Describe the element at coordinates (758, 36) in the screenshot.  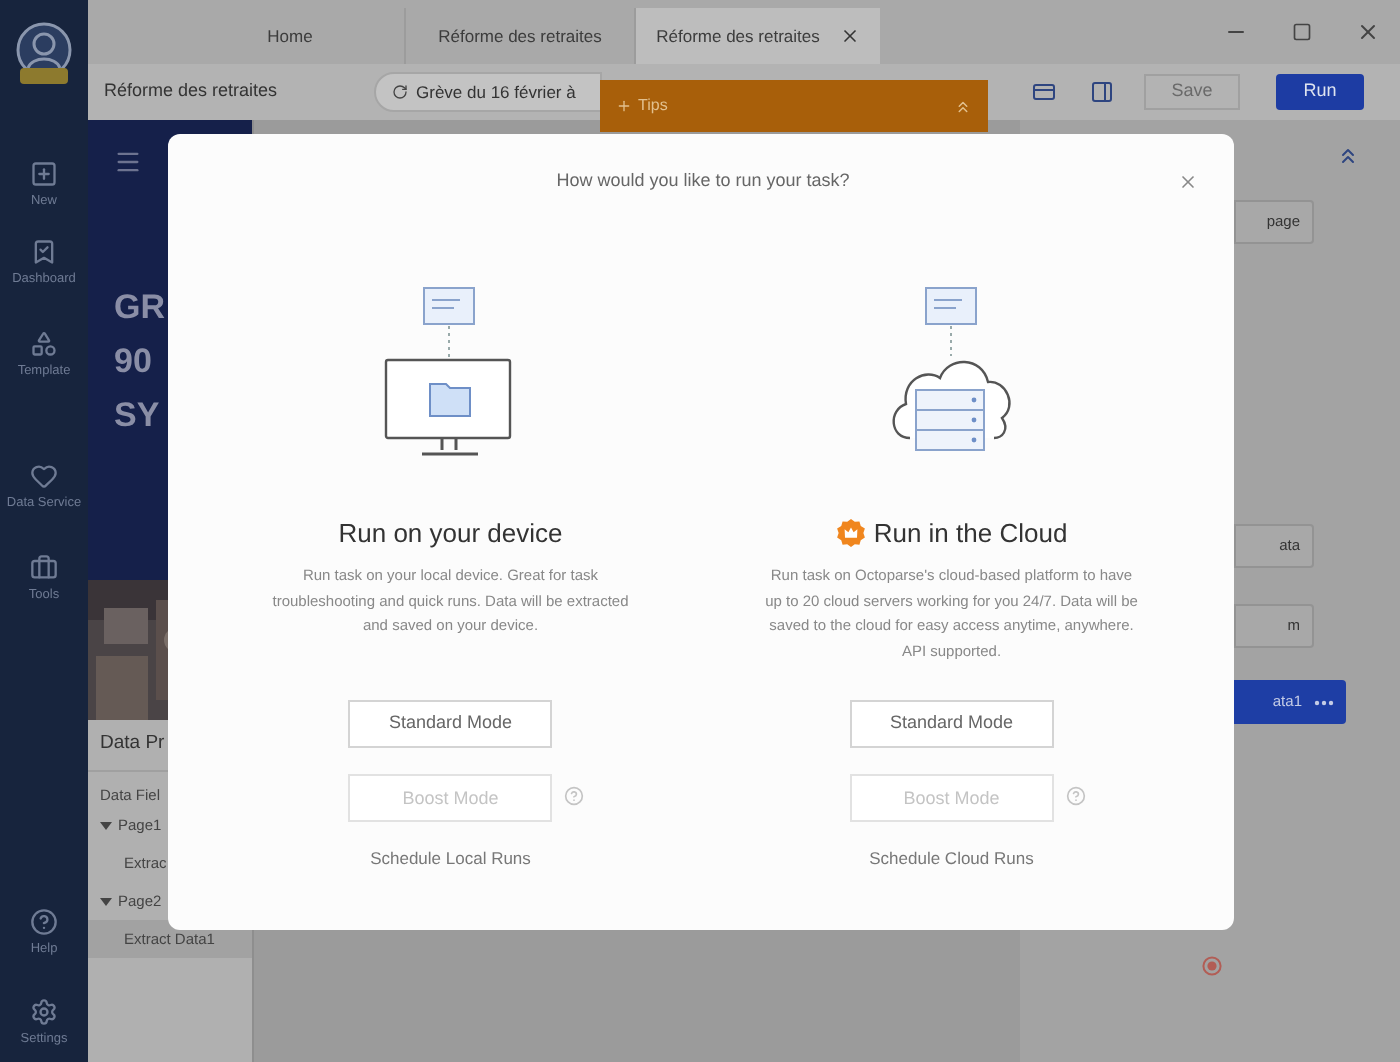
I see `tab: Réforme des retraites` at that location.